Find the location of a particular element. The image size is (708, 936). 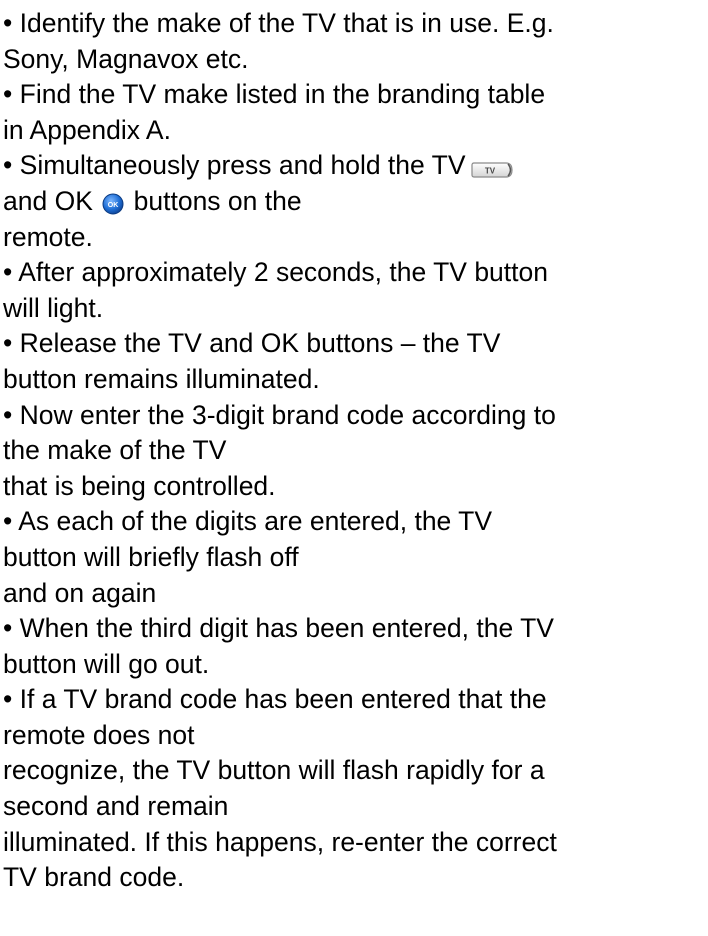

instruction-continuation: second and remain is located at coordinates (116, 806).